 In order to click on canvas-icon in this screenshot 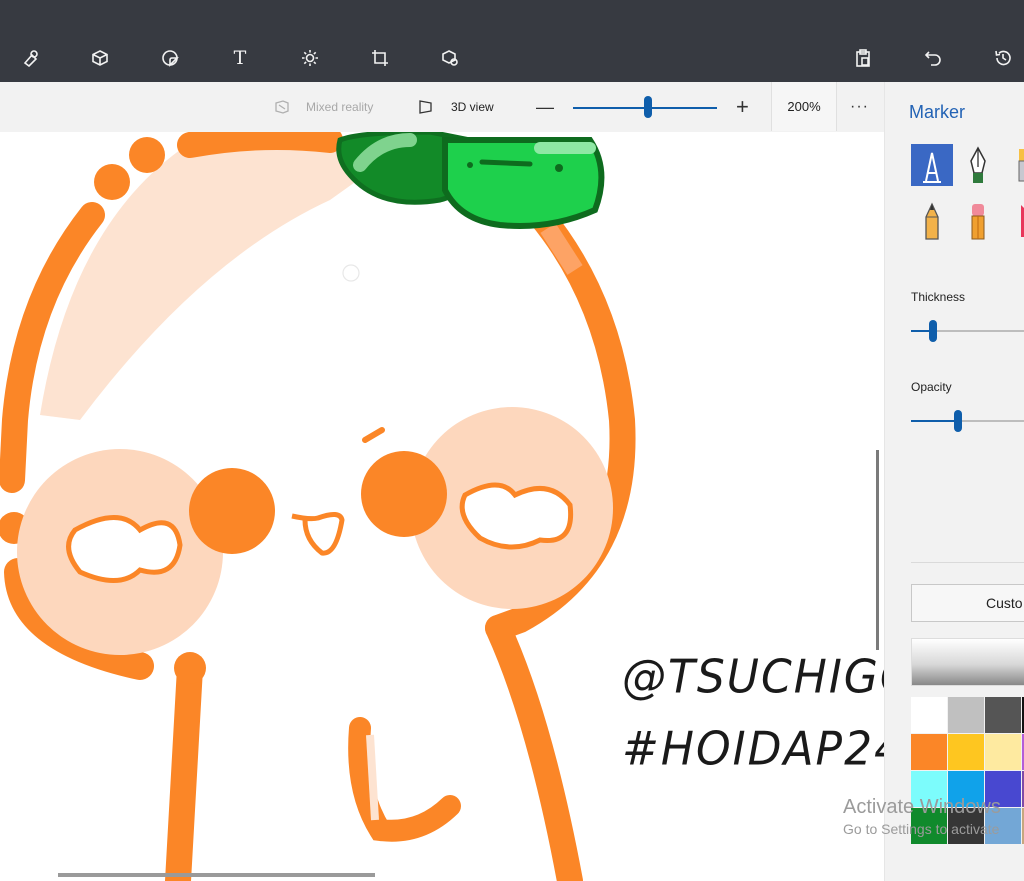, I will do `click(380, 58)`.